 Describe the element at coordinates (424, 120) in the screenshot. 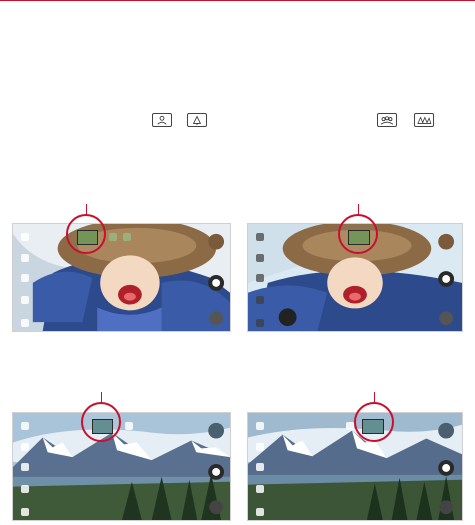

I see `wide-landscape-icon` at that location.